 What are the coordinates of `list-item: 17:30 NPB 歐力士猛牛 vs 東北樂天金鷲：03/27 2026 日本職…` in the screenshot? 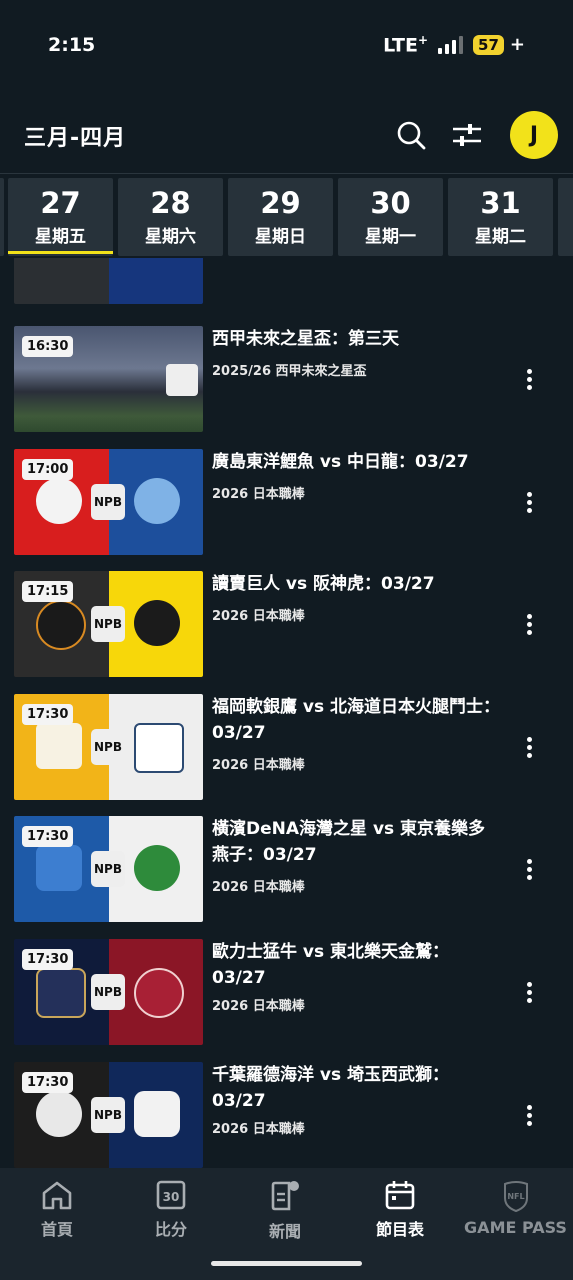 It's located at (286, 994).